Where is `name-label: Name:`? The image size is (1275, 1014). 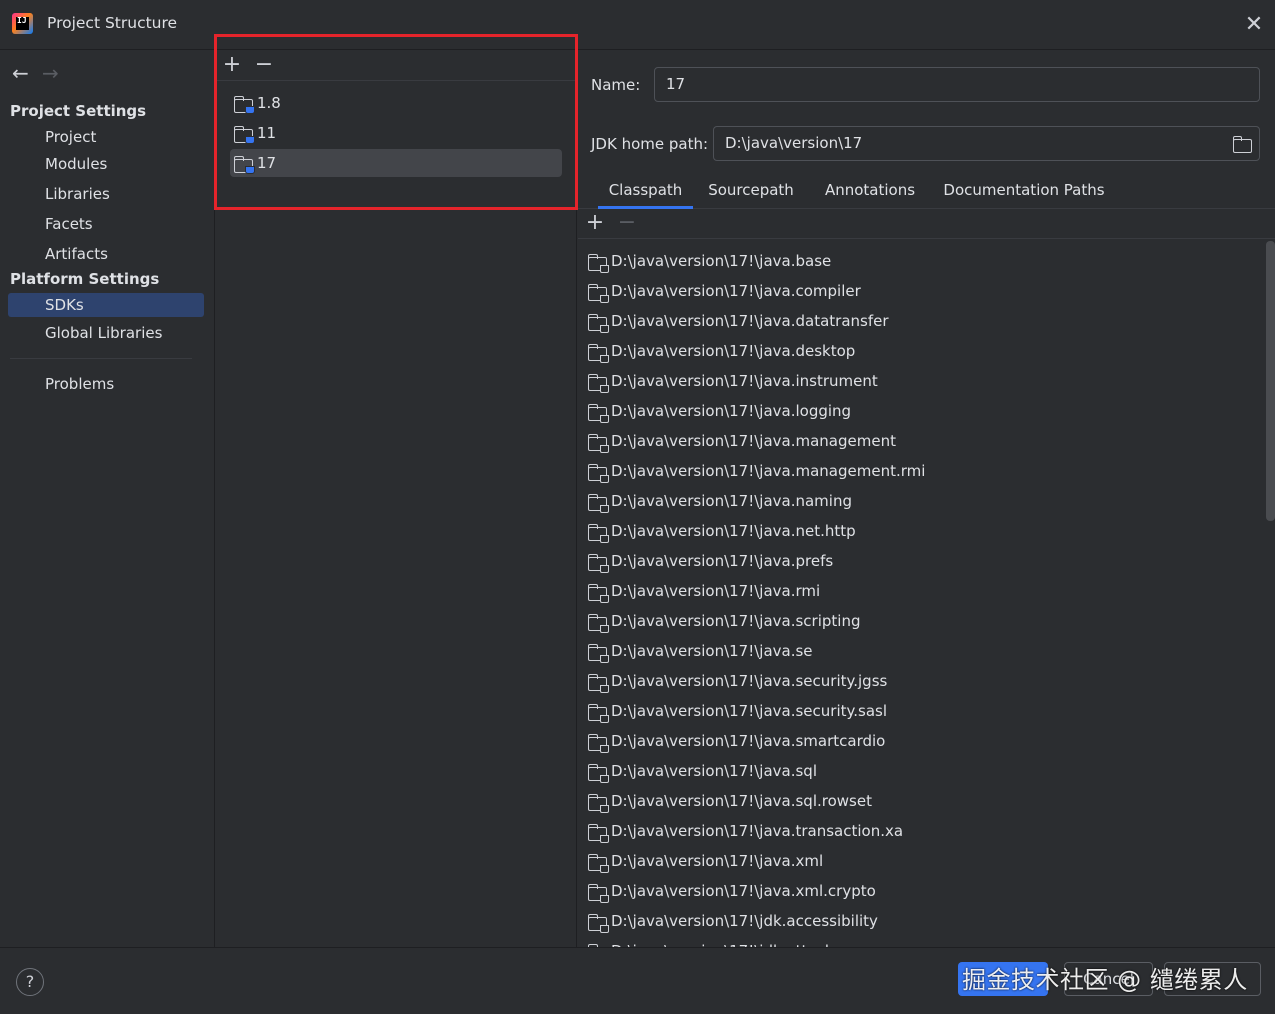 name-label: Name: is located at coordinates (616, 85).